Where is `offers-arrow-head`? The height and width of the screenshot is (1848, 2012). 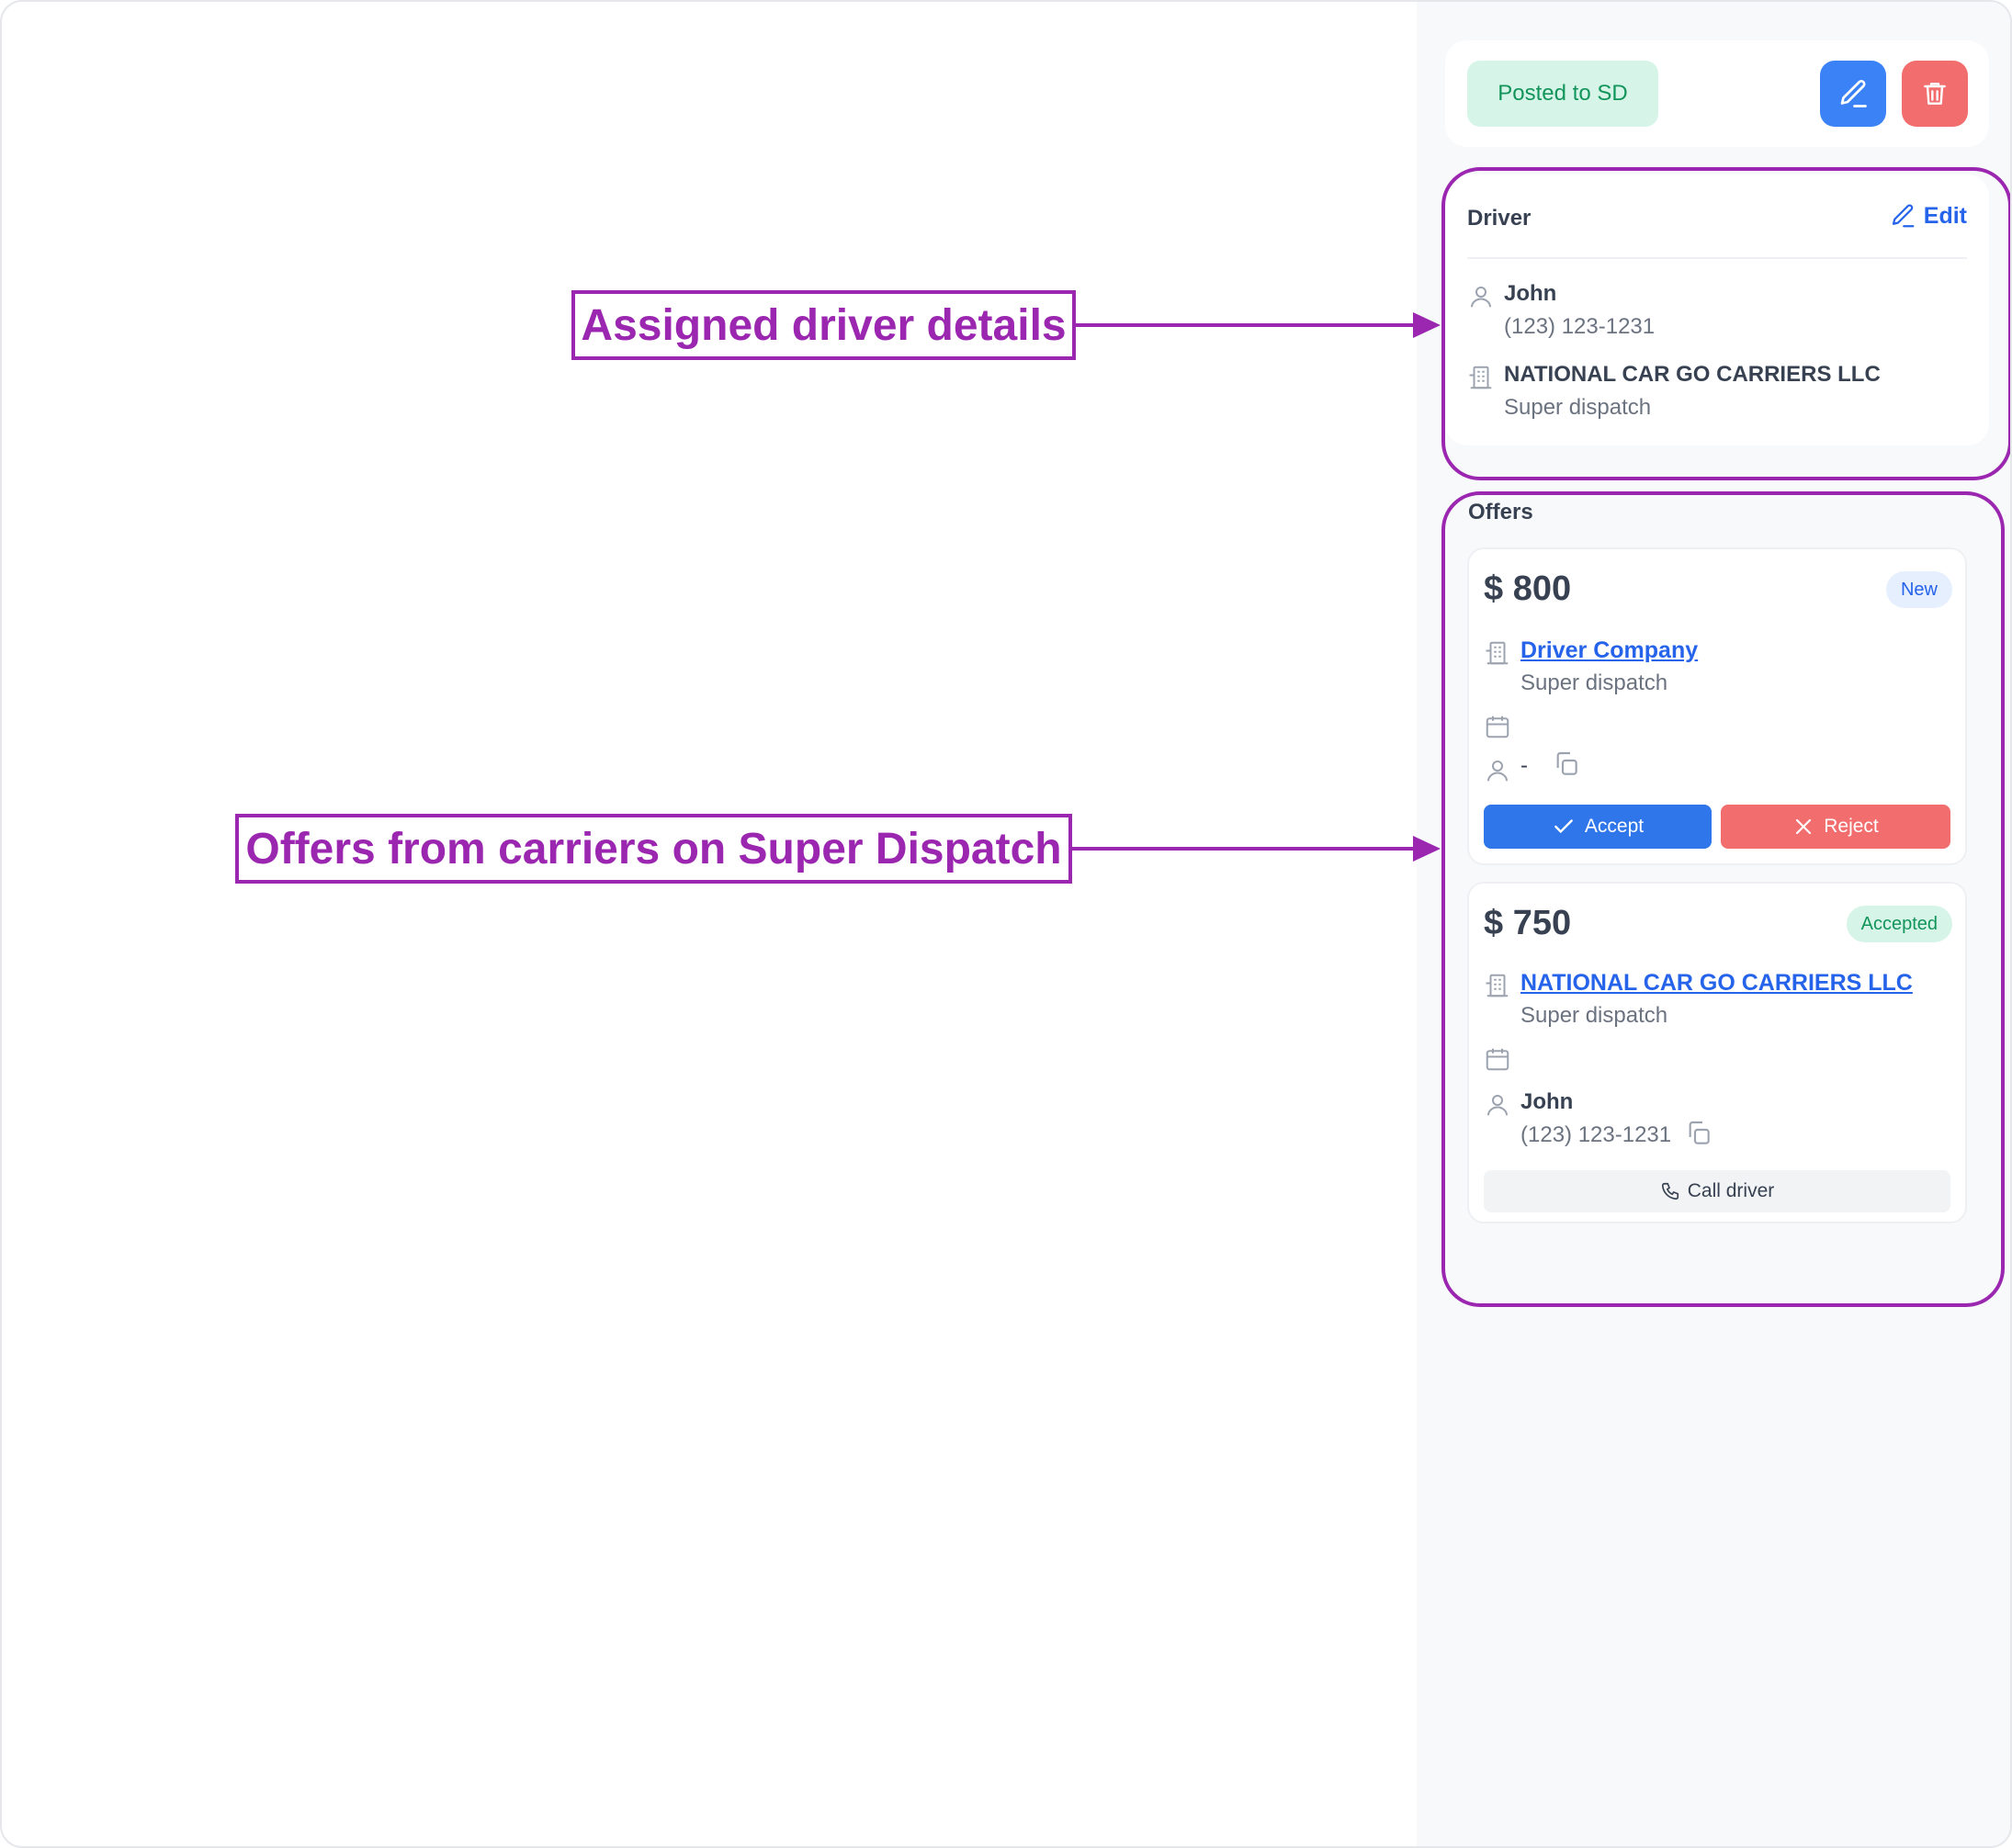 offers-arrow-head is located at coordinates (1427, 849).